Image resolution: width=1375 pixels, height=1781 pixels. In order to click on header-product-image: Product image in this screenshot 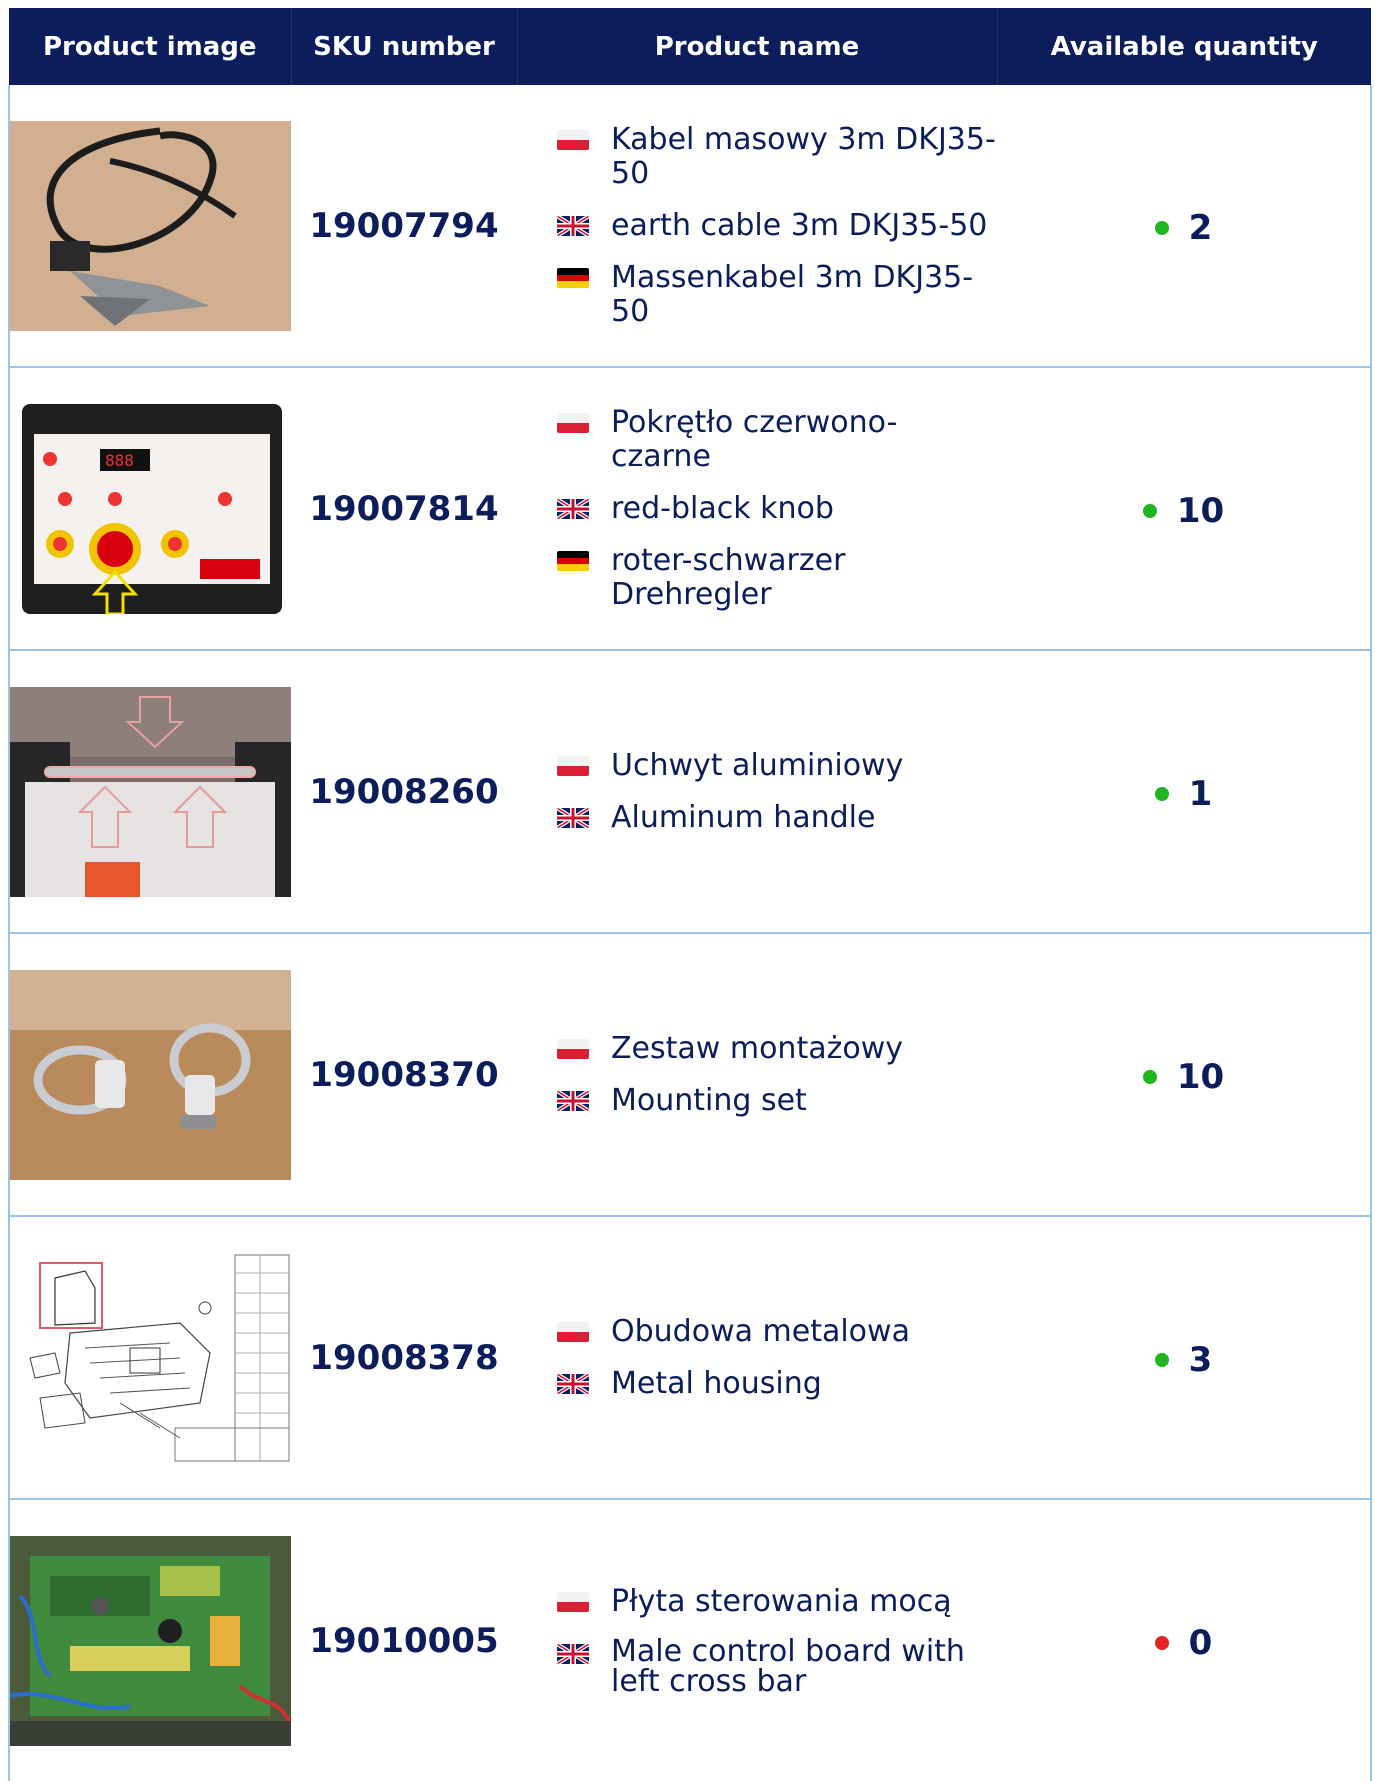, I will do `click(150, 46)`.